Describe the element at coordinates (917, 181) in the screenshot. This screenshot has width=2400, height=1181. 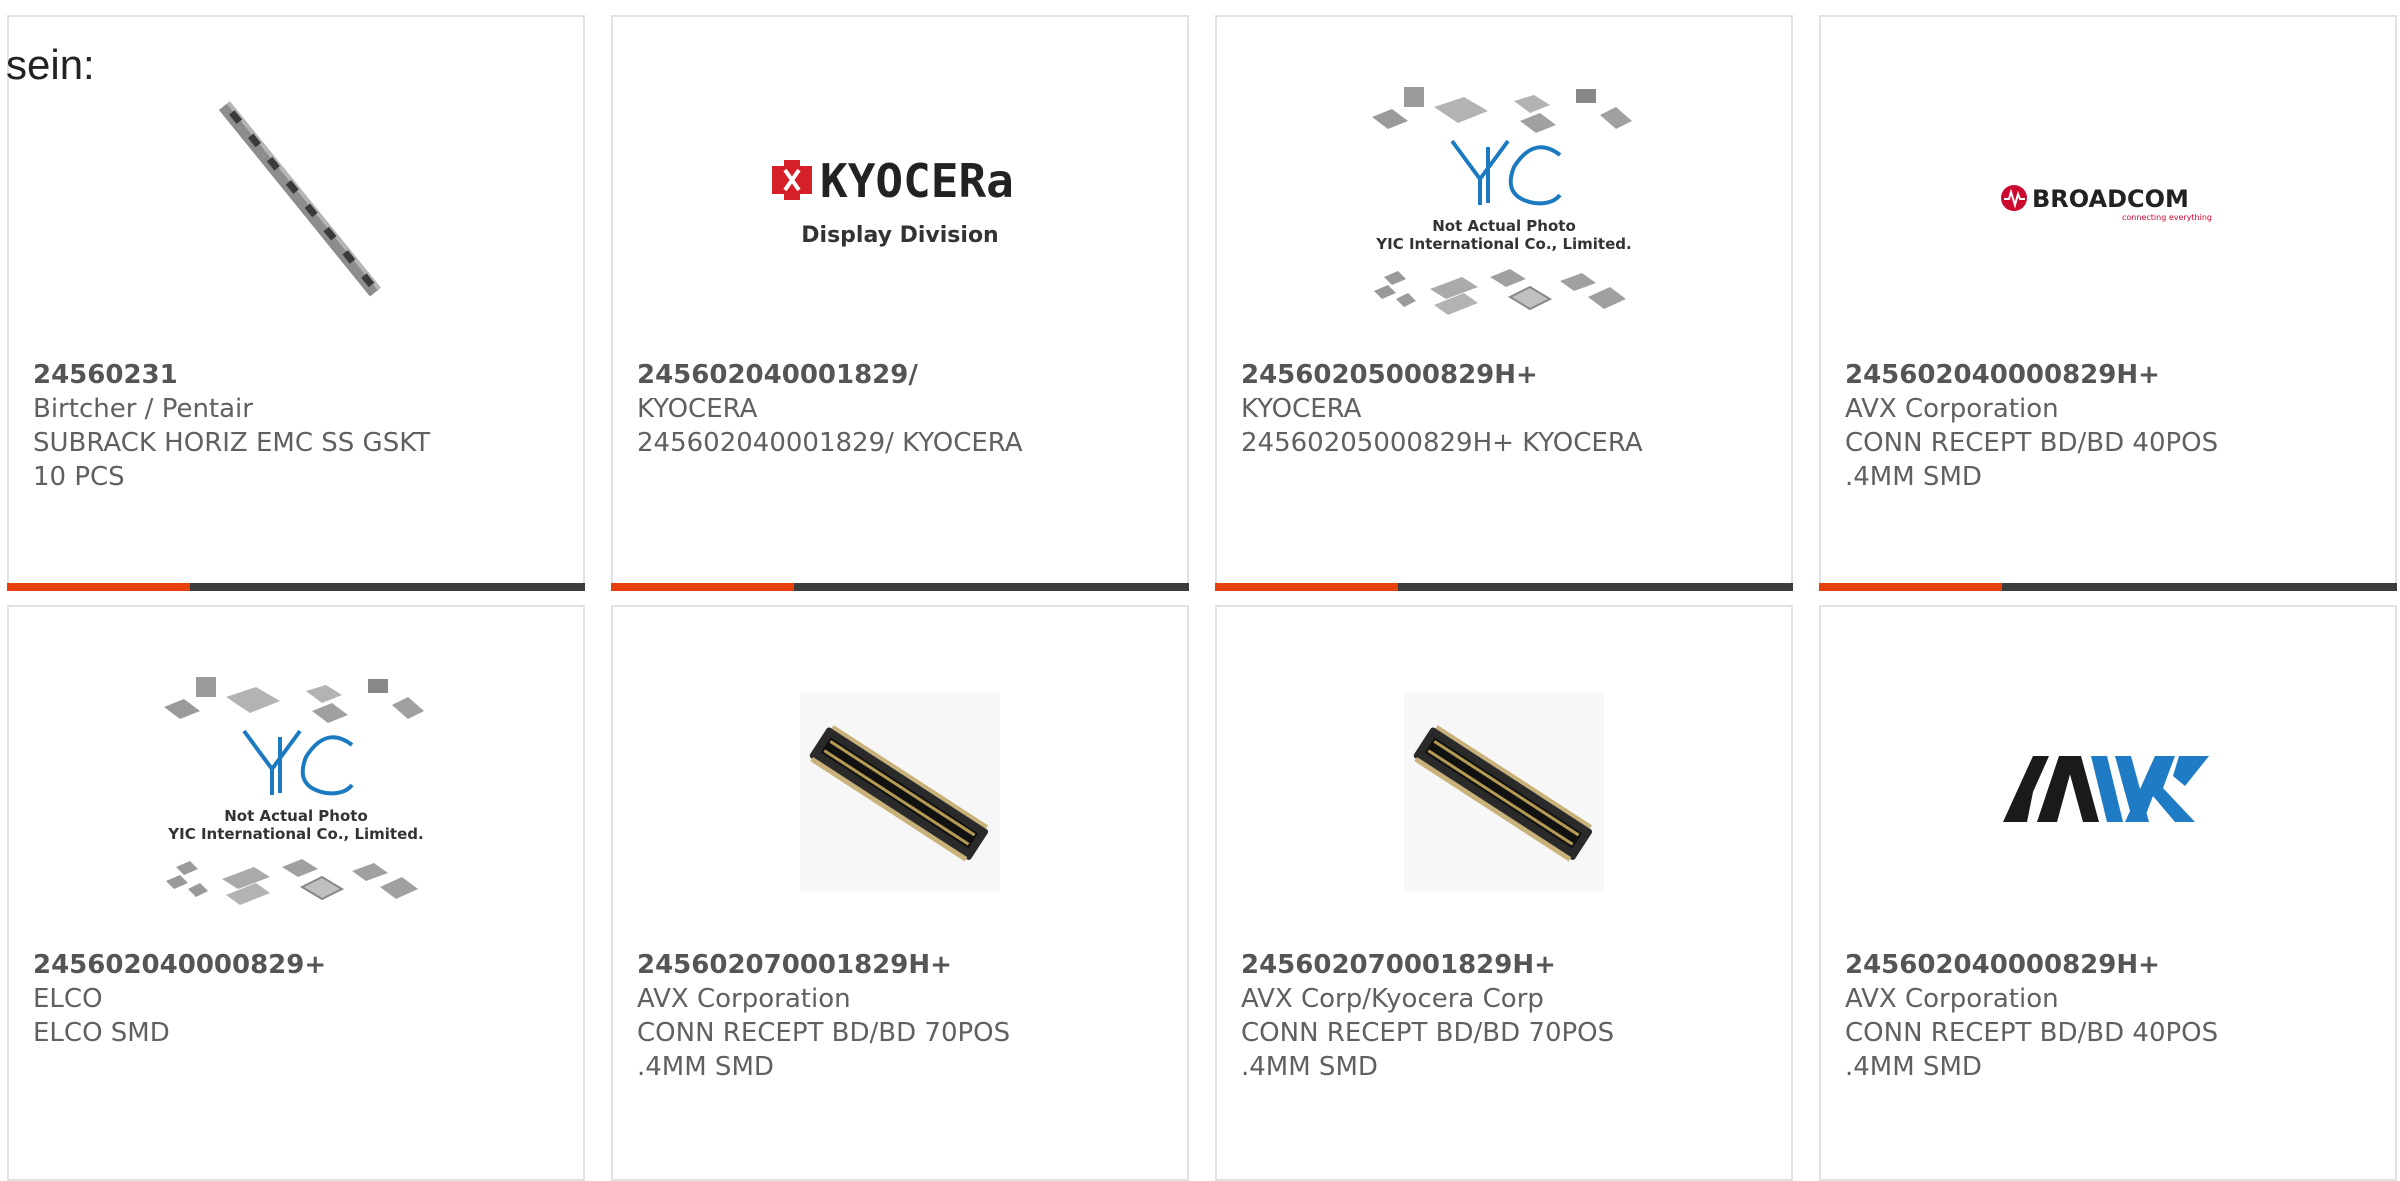
I see `svg-text: KYOCERa` at that location.